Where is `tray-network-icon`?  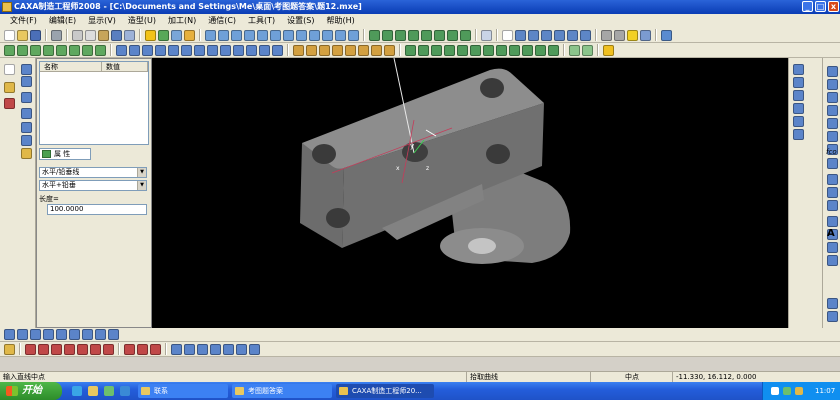 tray-network-icon is located at coordinates (775, 391).